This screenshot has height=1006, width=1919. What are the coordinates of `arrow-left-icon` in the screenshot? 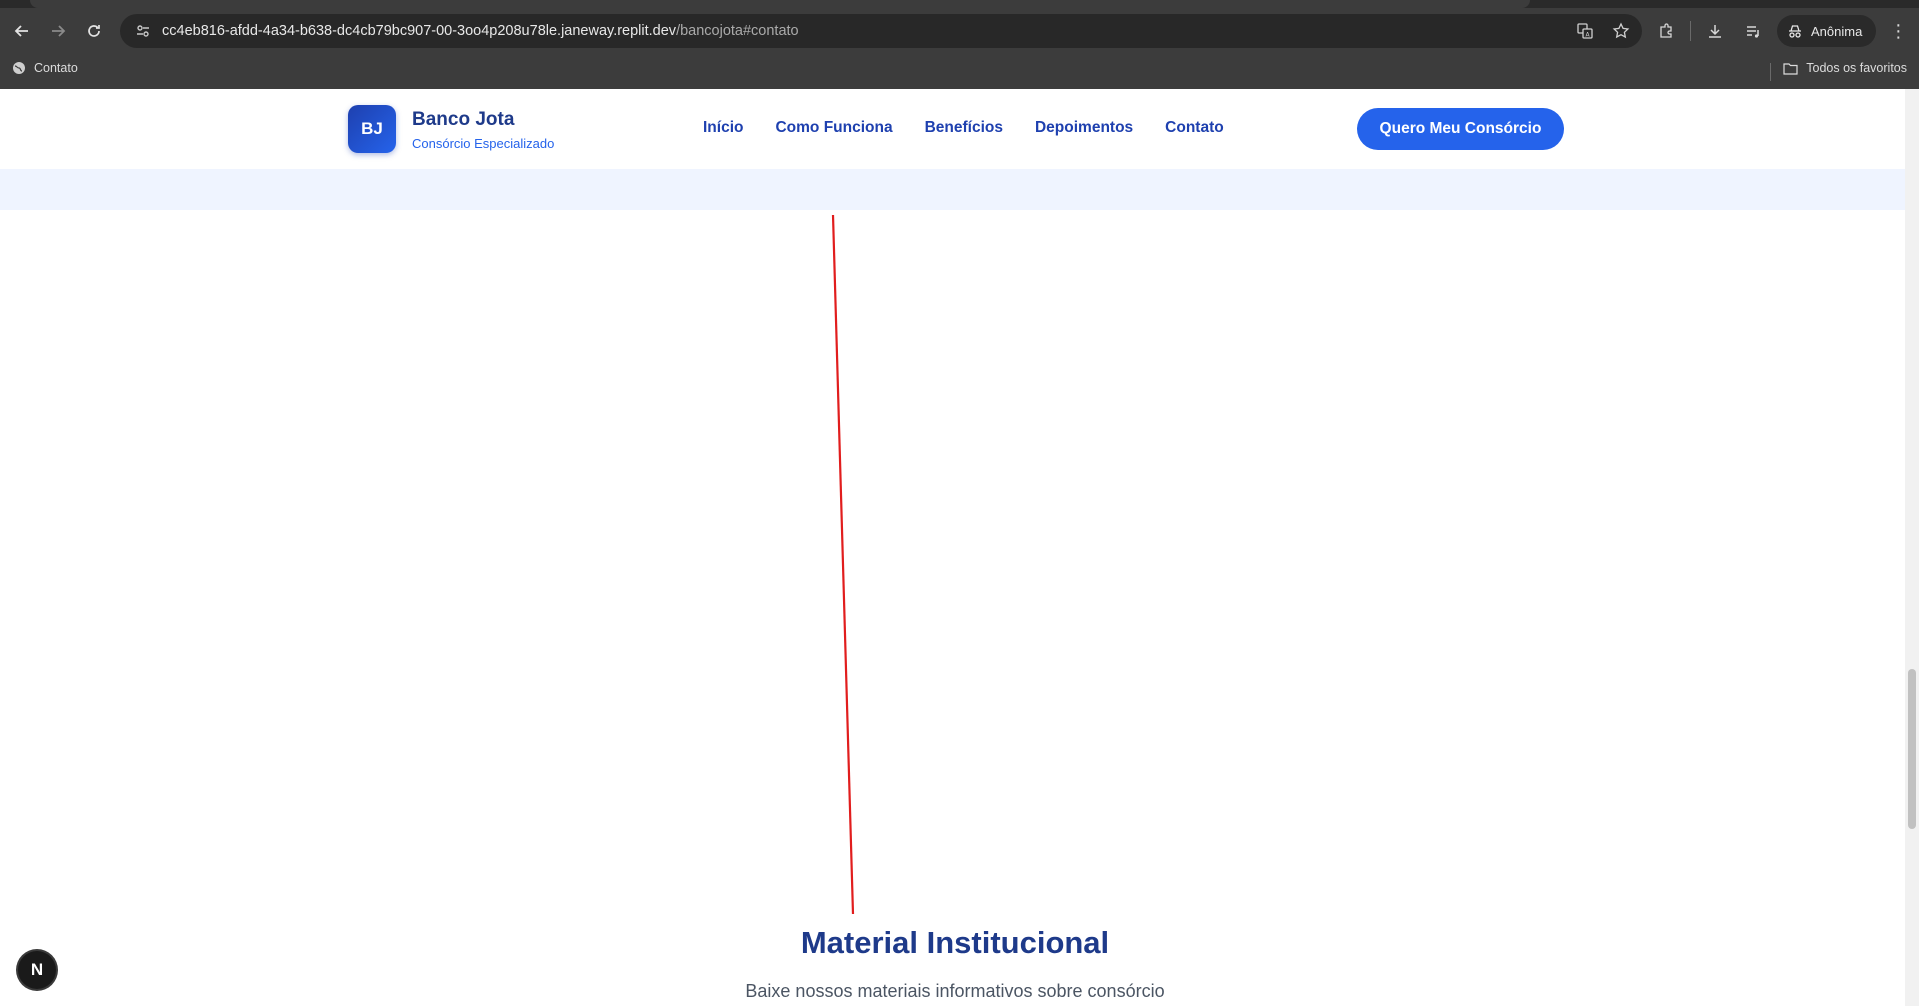 It's located at (21, 31).